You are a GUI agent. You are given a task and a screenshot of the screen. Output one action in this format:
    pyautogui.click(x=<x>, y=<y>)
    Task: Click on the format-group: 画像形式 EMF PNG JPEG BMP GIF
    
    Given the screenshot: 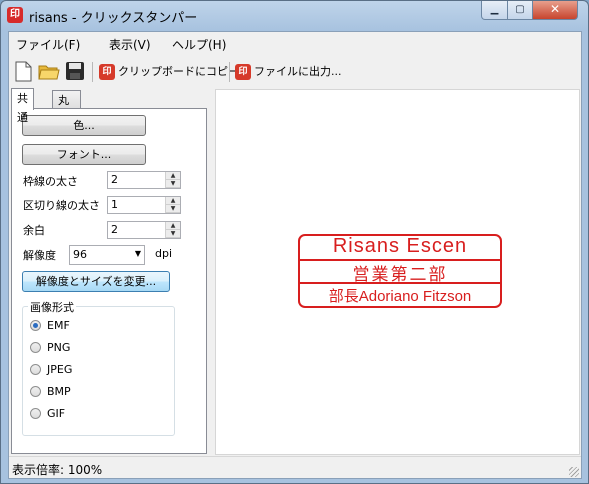 What is the action you would take?
    pyautogui.click(x=98, y=367)
    